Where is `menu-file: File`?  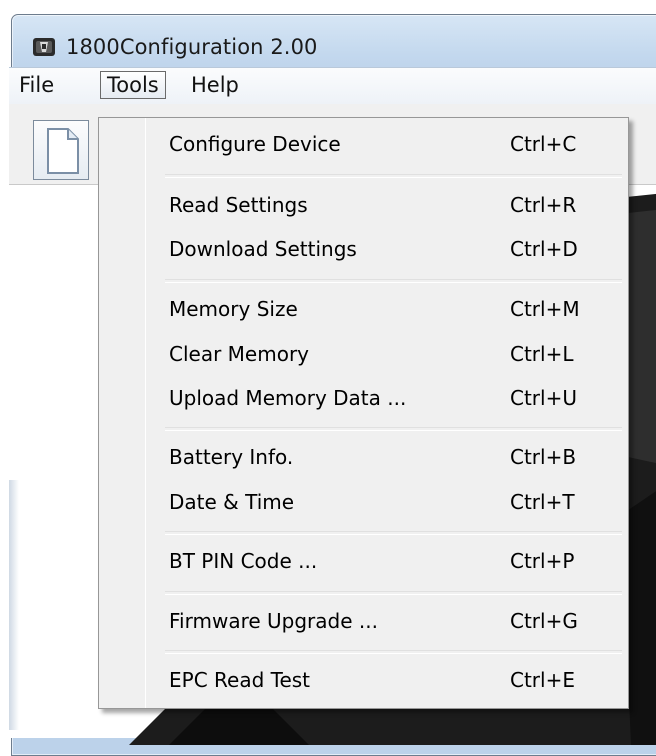 menu-file: File is located at coordinates (36, 85).